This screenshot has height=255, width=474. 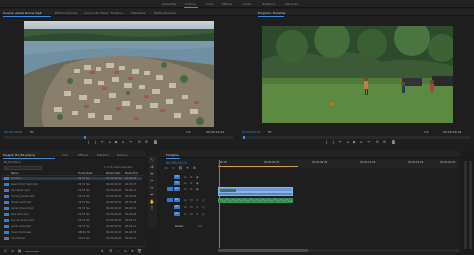 What do you see at coordinates (210, 4) in the screenshot?
I see `workspace-tab-color: Color` at bounding box center [210, 4].